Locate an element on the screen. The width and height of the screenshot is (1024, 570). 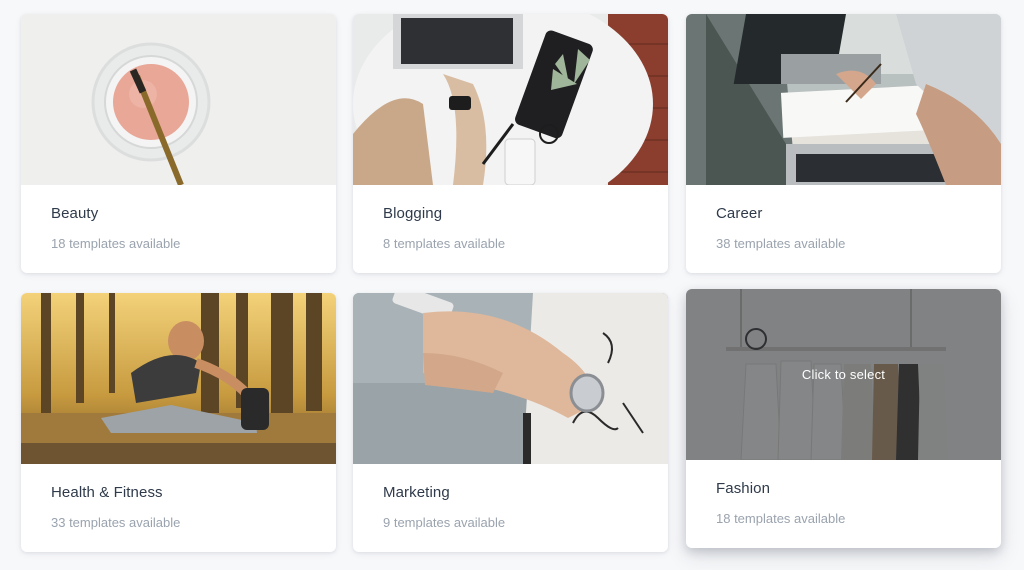
category-card-blogging: Blogging 8 templates available is located at coordinates (510, 143).